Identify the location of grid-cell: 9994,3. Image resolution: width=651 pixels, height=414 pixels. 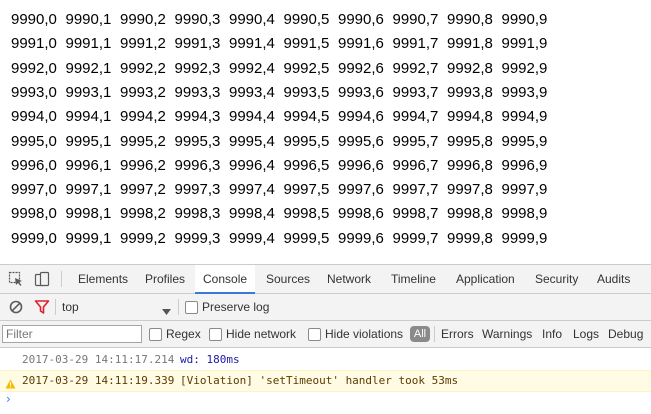
(197, 117).